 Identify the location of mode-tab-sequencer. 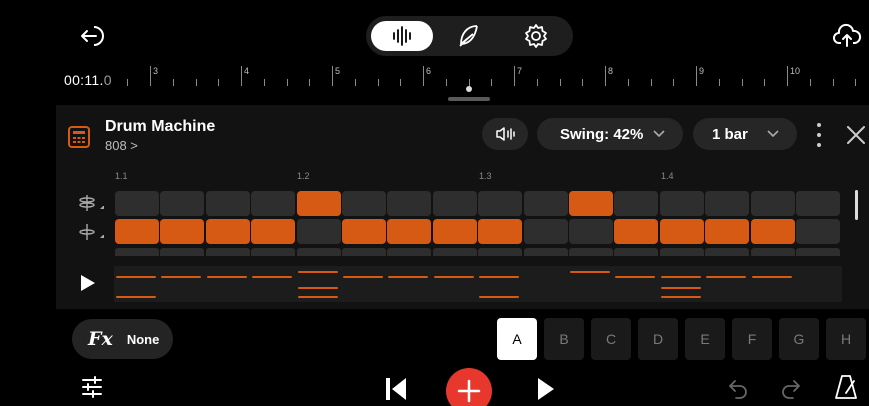
(402, 36).